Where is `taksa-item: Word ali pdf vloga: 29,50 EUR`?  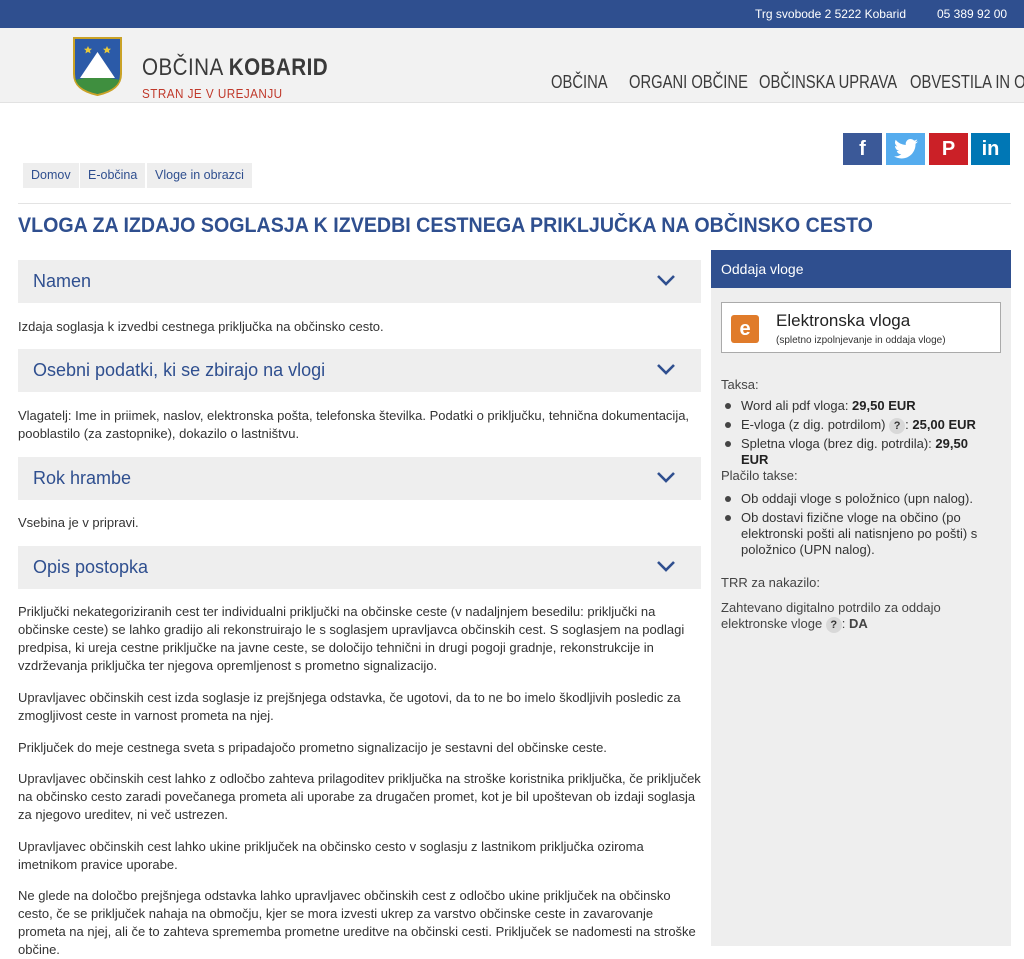 taksa-item: Word ali pdf vloga: 29,50 EUR is located at coordinates (860, 406).